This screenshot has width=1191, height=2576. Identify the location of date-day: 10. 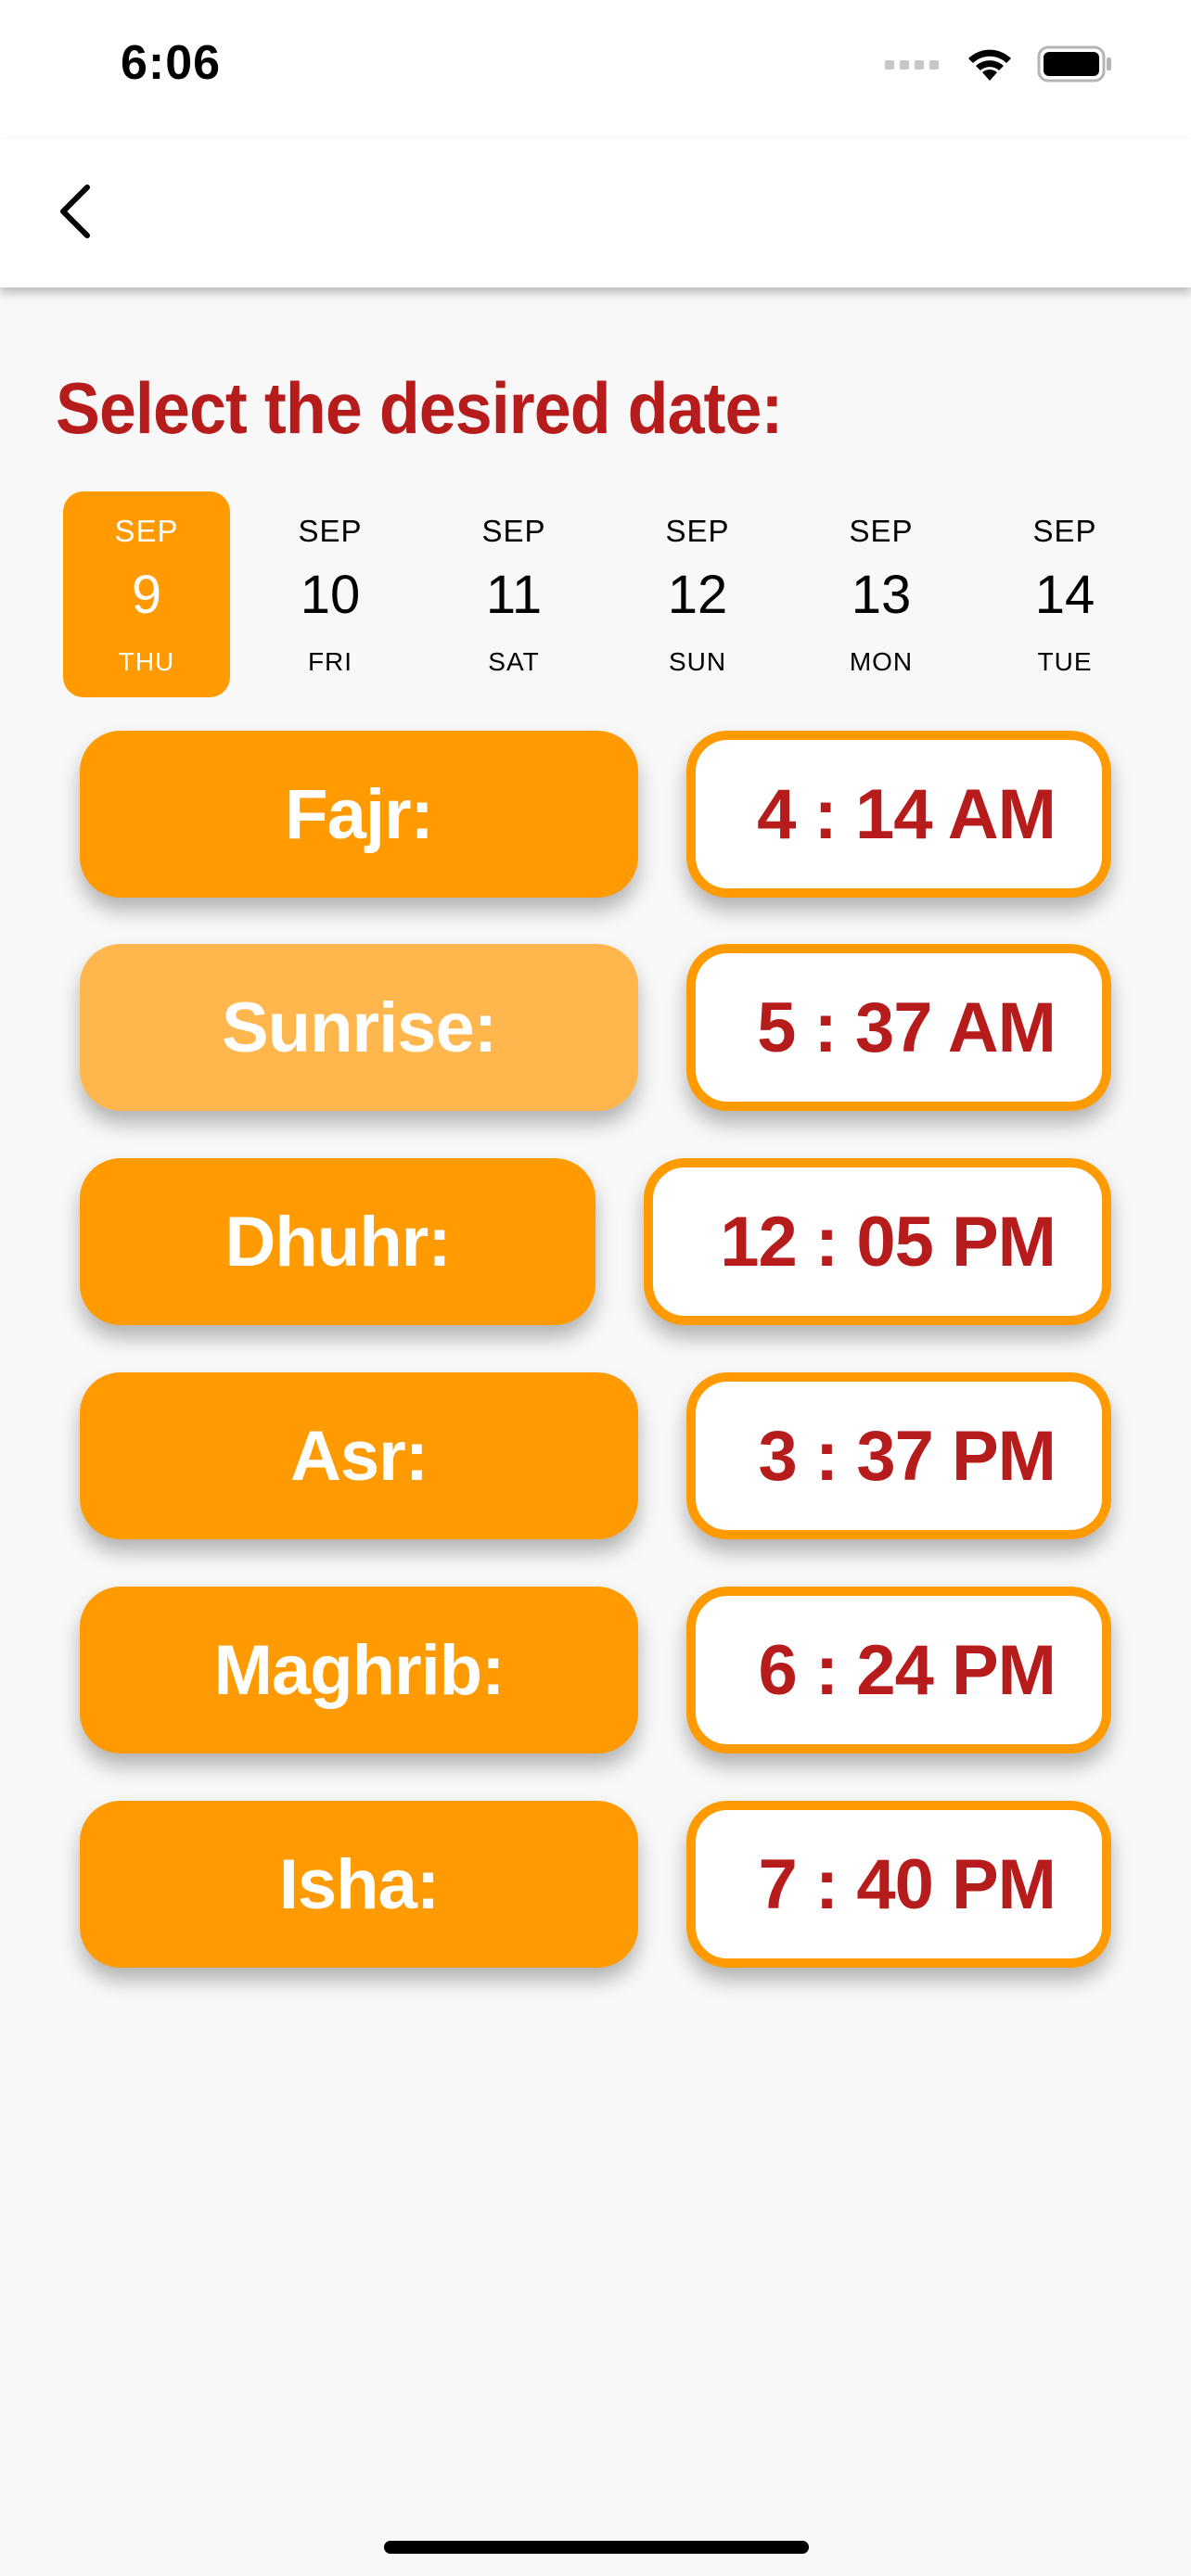
(330, 595).